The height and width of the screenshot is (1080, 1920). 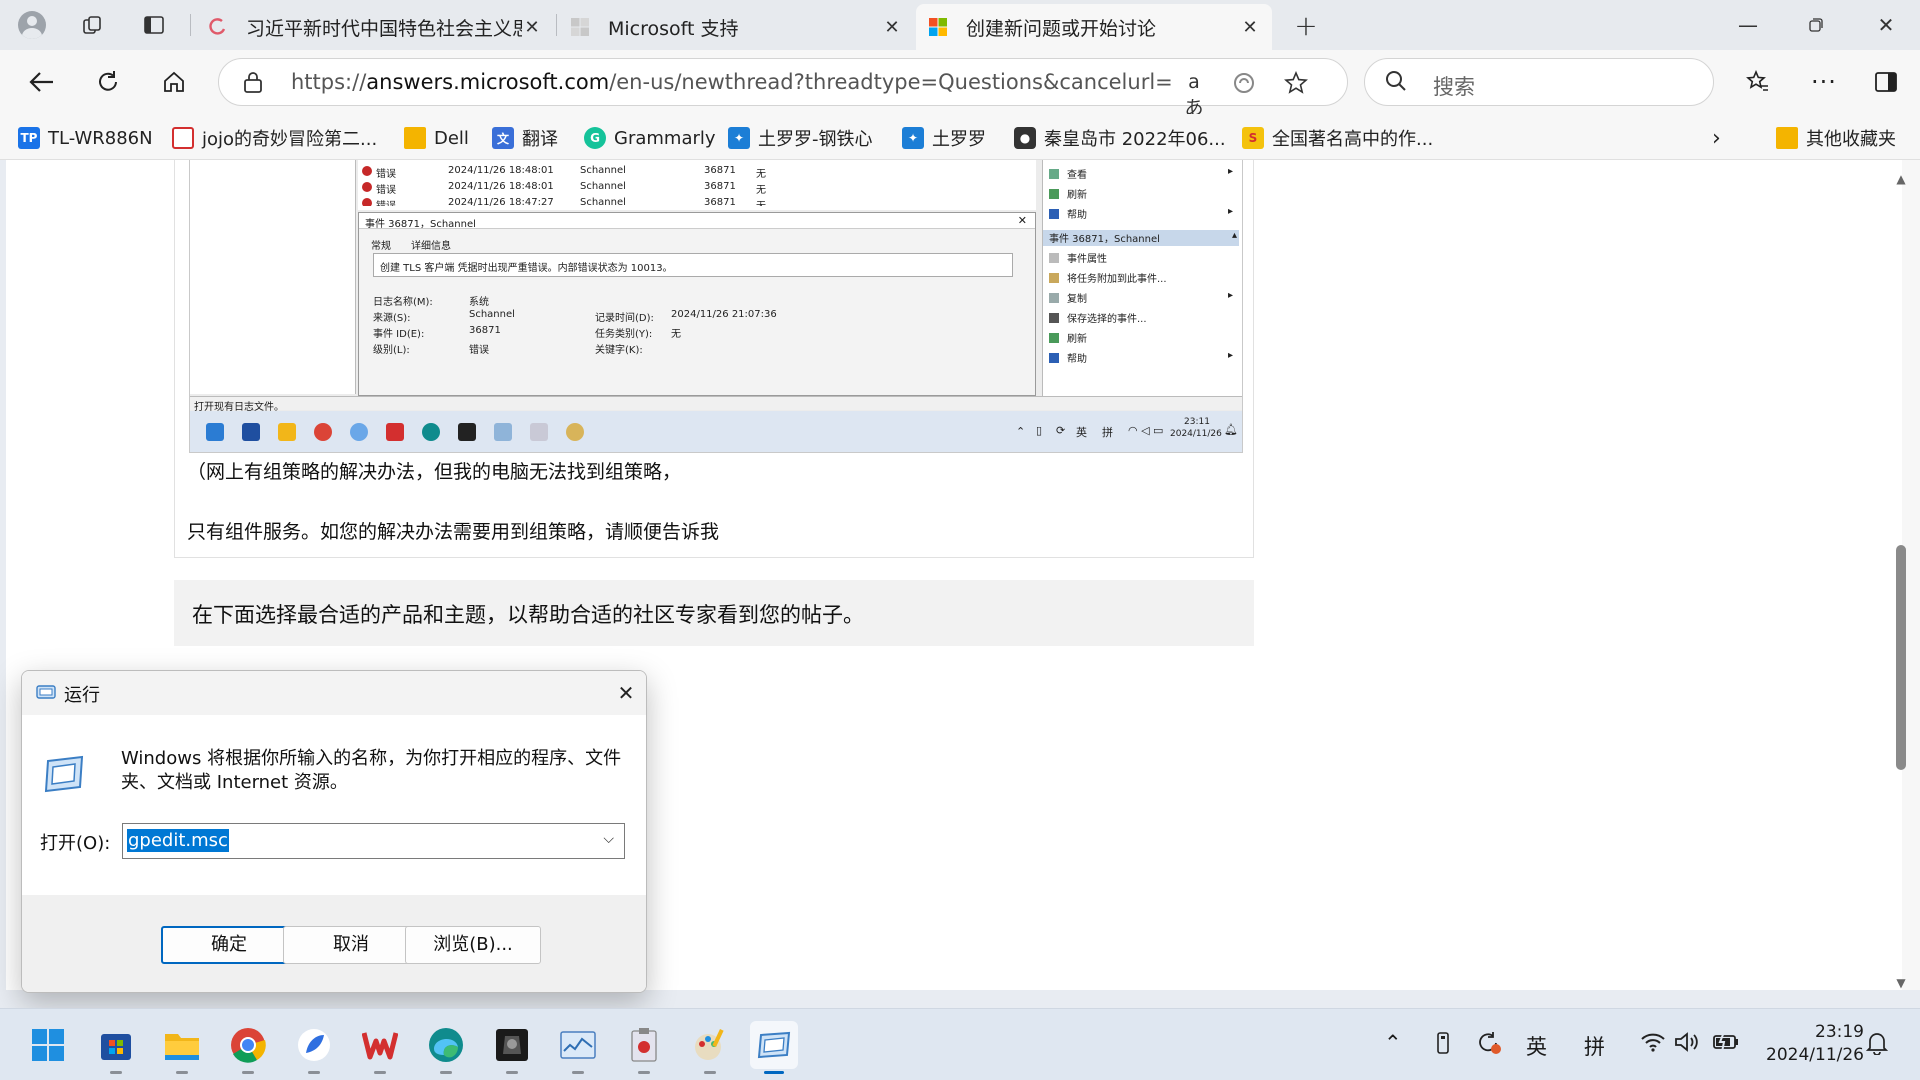 I want to click on run-dialog-titlebar: 运行 ✕, so click(x=334, y=693).